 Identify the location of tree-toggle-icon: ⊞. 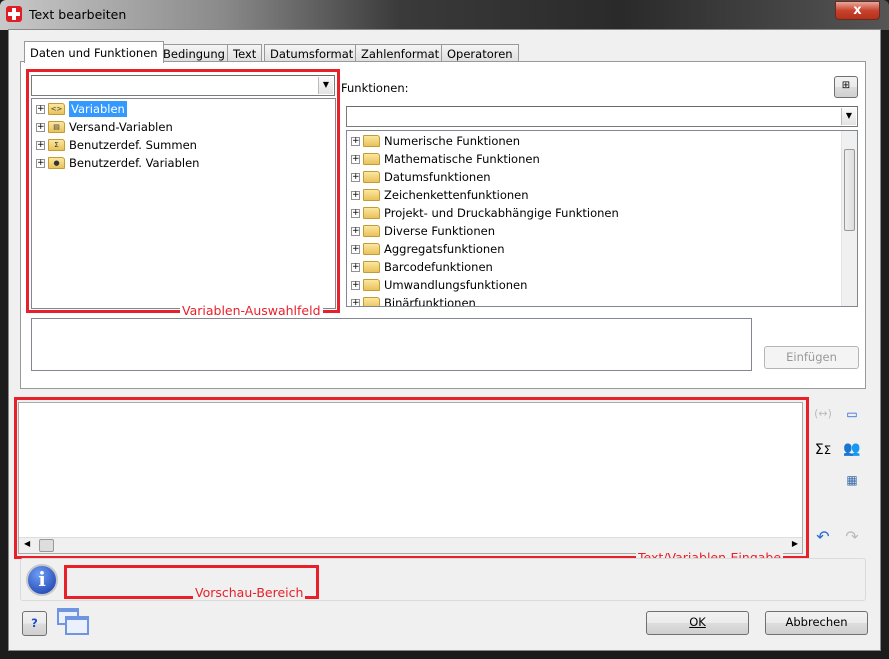
(846, 85).